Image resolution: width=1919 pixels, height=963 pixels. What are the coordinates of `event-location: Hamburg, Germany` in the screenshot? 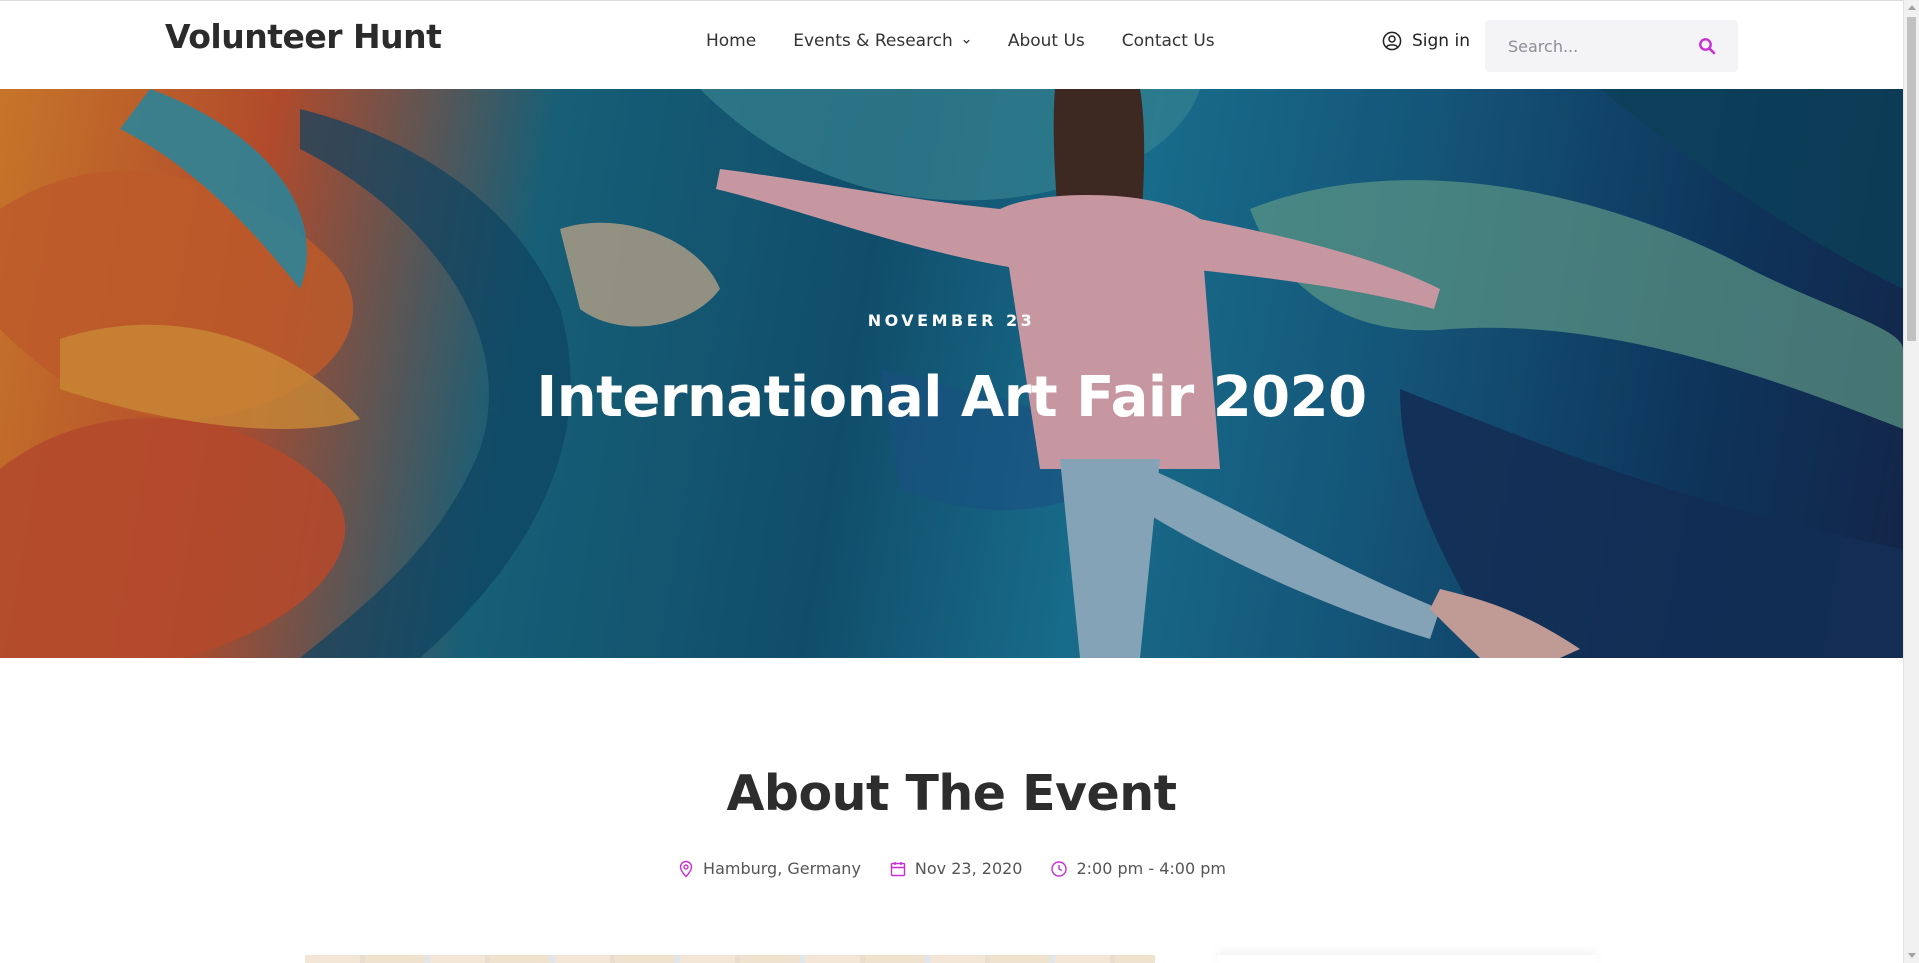 It's located at (769, 868).